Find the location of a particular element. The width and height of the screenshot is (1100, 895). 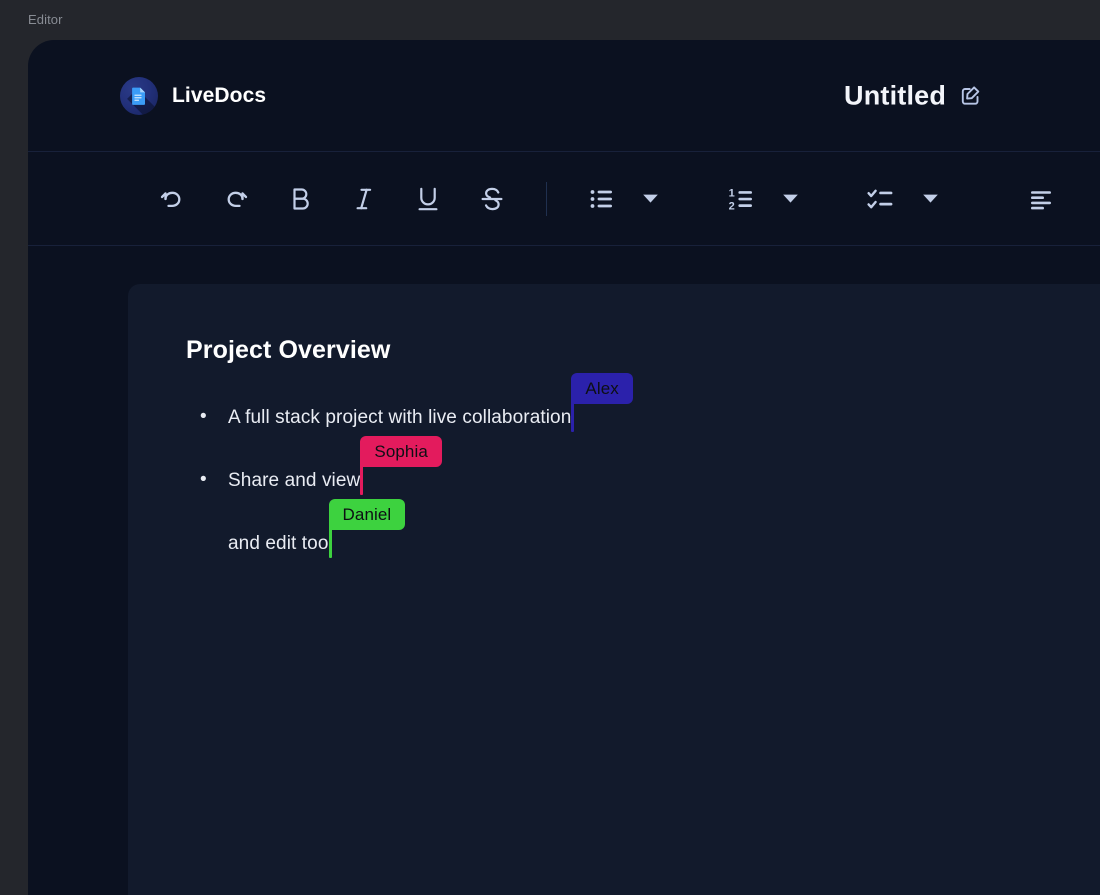

checklist-chevron-down-icon is located at coordinates (930, 199).